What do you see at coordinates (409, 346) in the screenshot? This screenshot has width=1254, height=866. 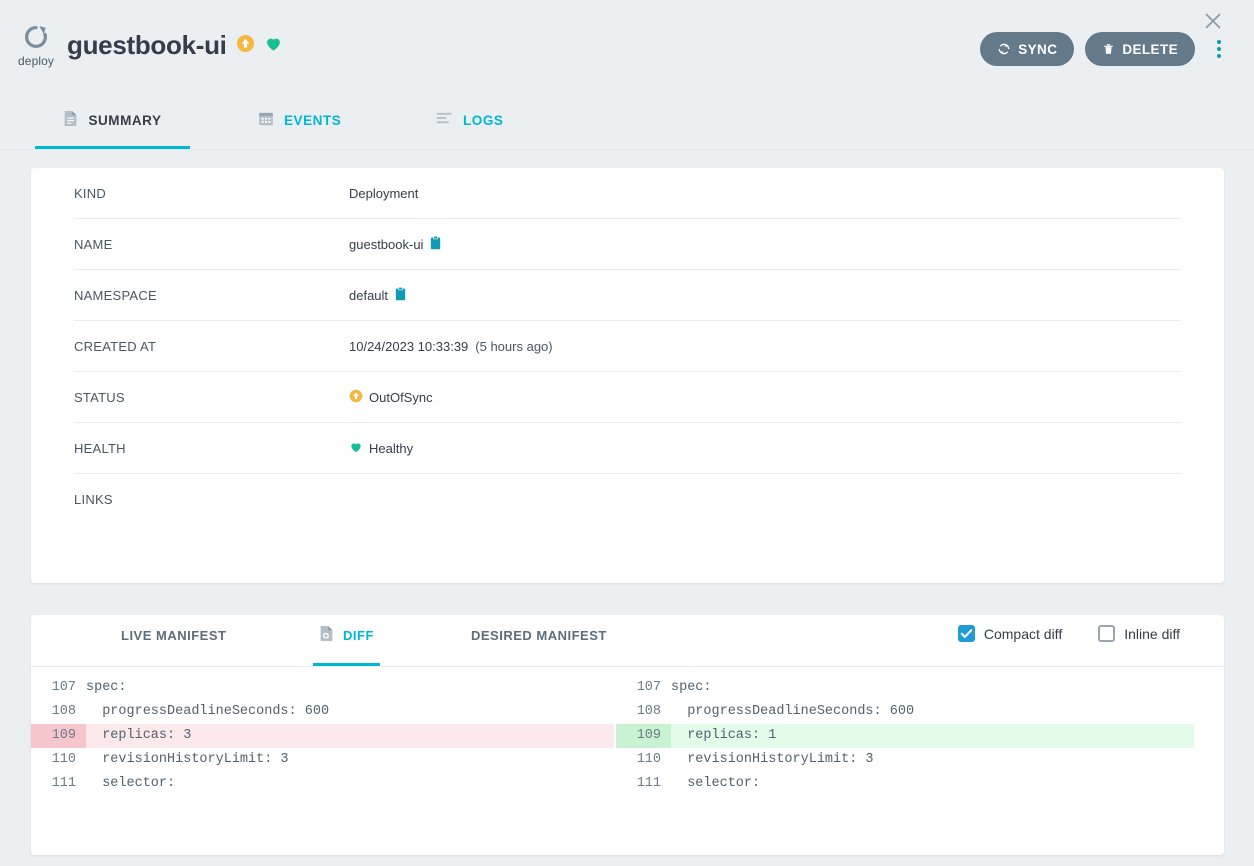 I see `created-at-value: 10/24/2023 10:33:39` at bounding box center [409, 346].